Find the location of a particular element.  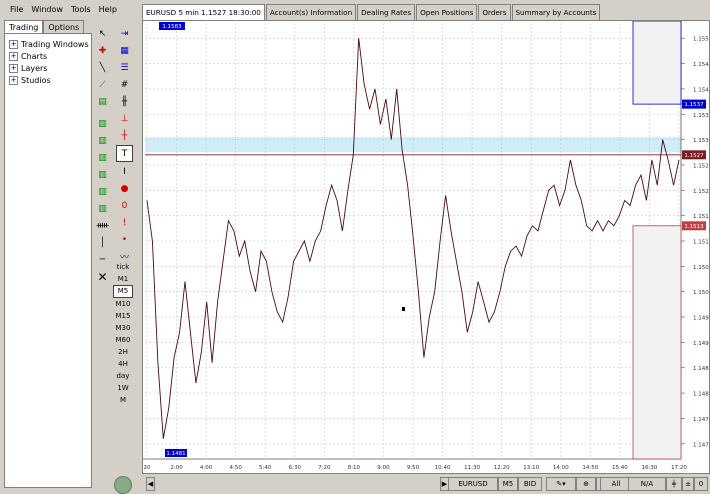

timeframe-day: day is located at coordinates (123, 376).